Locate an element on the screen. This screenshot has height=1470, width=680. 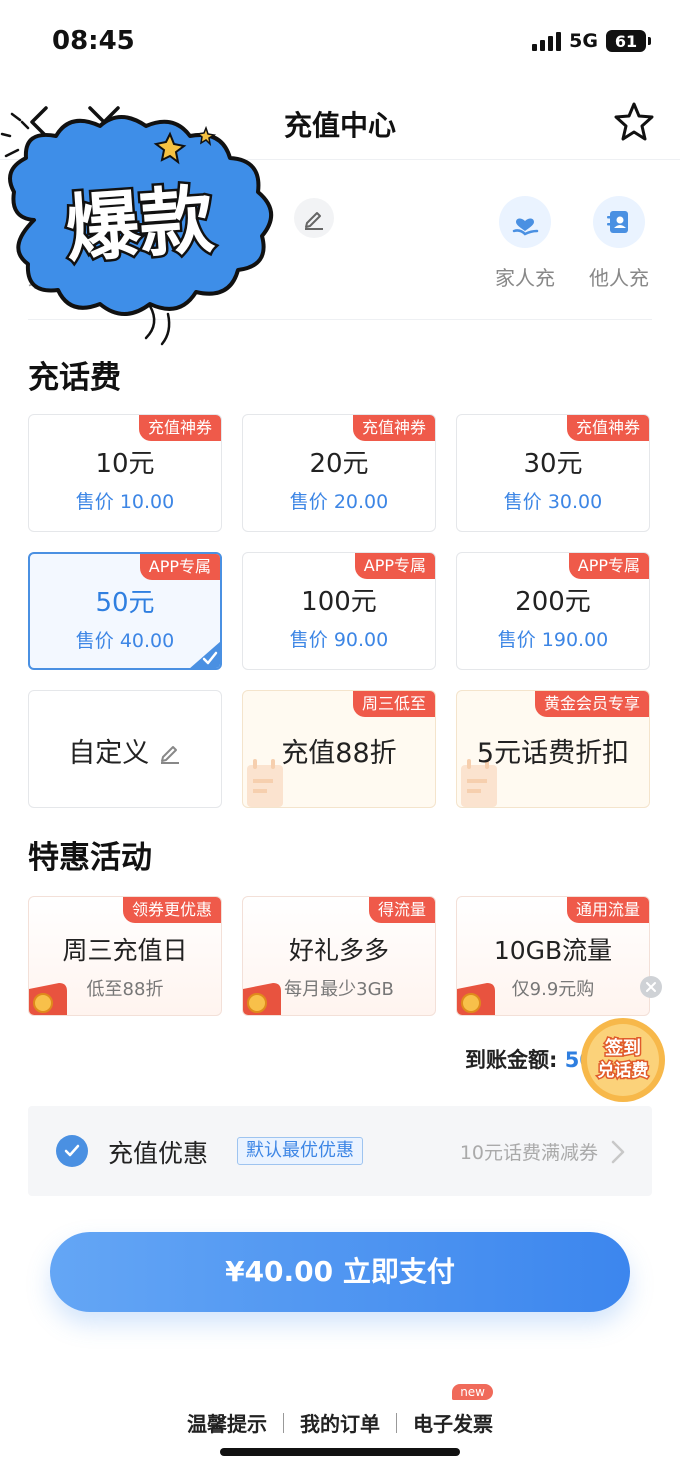
topup-price: 售价 190.00 is located at coordinates (553, 640).